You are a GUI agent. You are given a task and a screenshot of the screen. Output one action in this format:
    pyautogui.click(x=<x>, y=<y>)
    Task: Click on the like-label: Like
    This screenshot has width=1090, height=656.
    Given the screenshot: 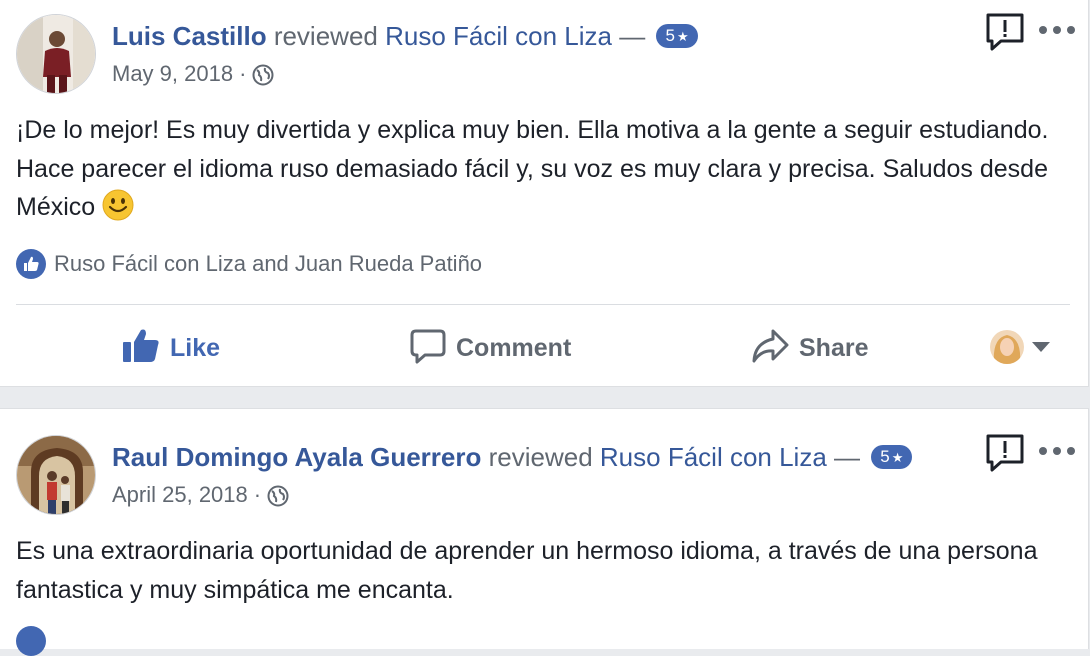 What is the action you would take?
    pyautogui.click(x=195, y=348)
    